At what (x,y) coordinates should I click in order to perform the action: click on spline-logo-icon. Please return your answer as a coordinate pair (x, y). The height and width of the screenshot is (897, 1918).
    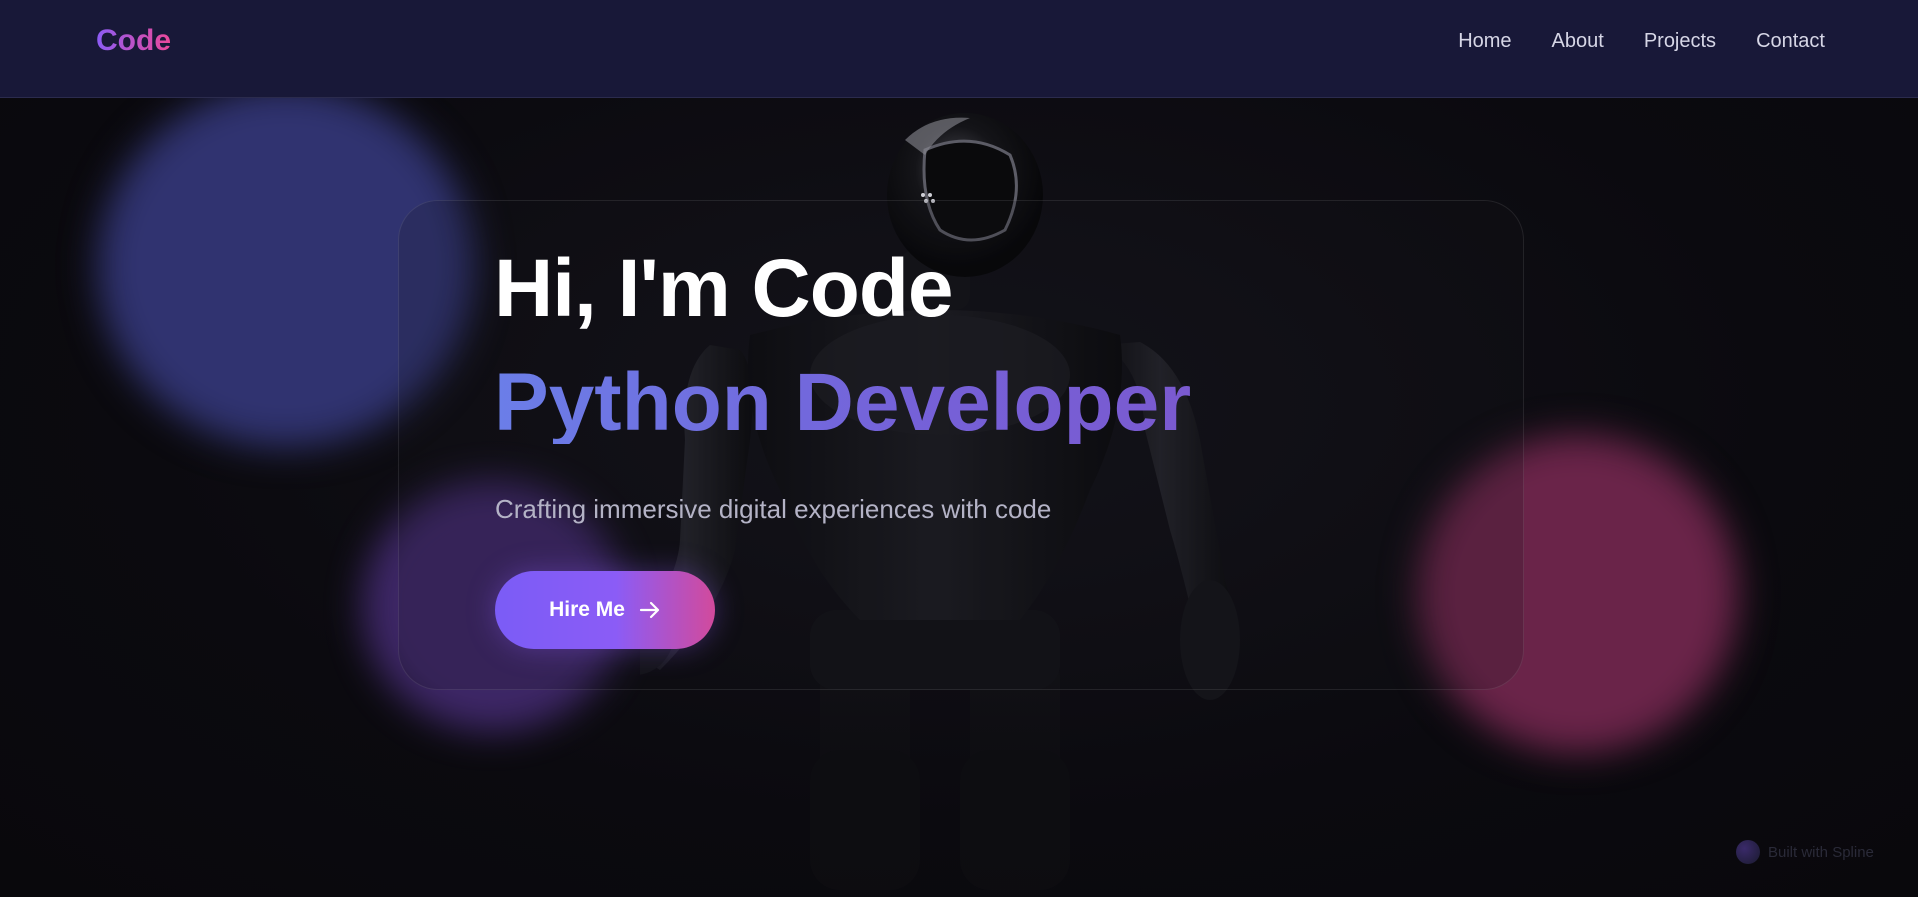
    Looking at the image, I should click on (1748, 852).